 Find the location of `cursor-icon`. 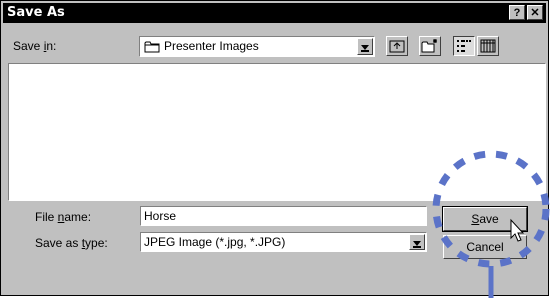

cursor-icon is located at coordinates (517, 230).